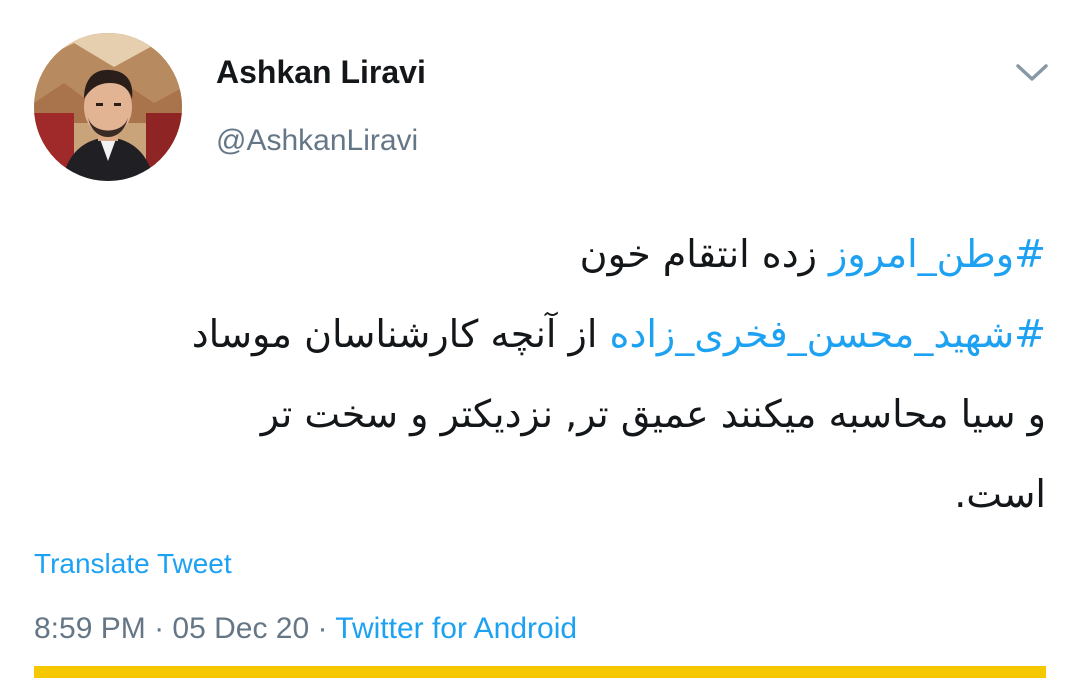  Describe the element at coordinates (937, 254) in the screenshot. I see `hashtag-link: #وطن_امروز` at that location.